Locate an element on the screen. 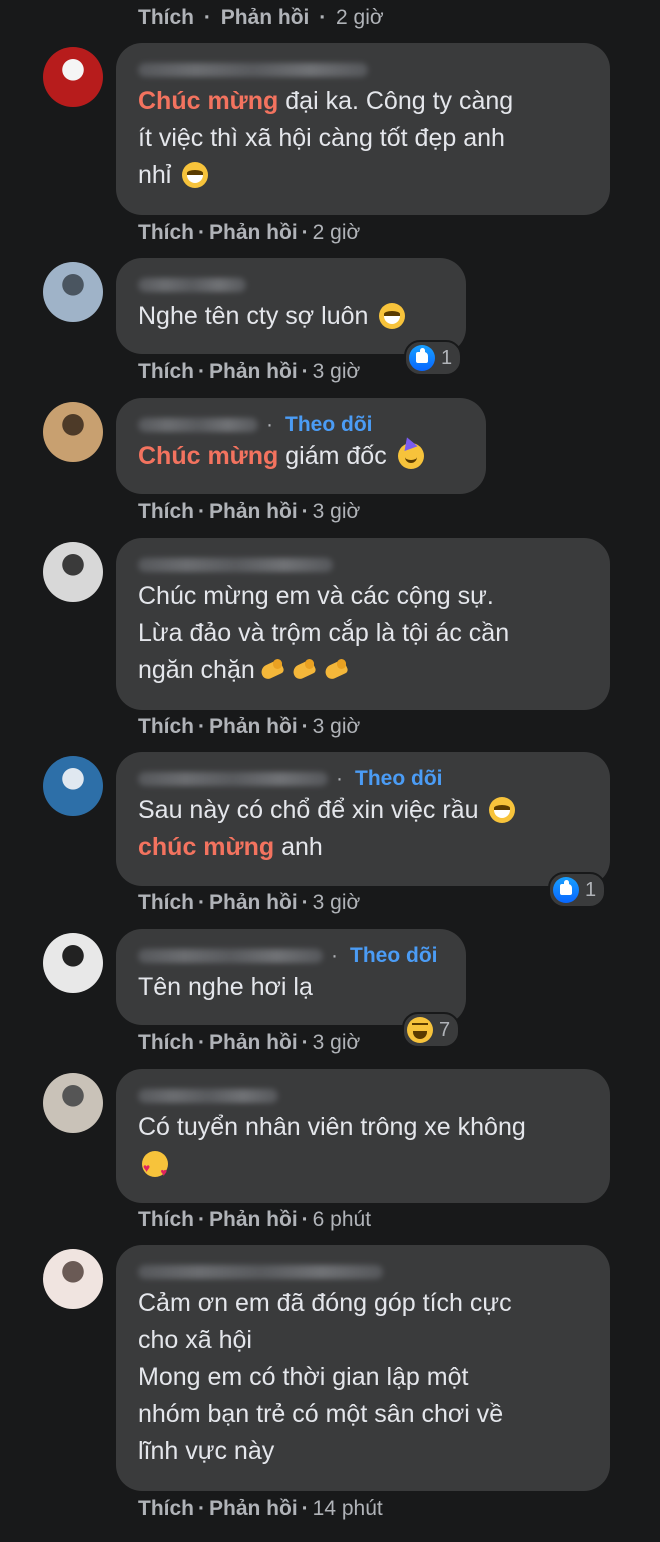  comment-text: Tên nghe hơi lạ is located at coordinates (291, 987).